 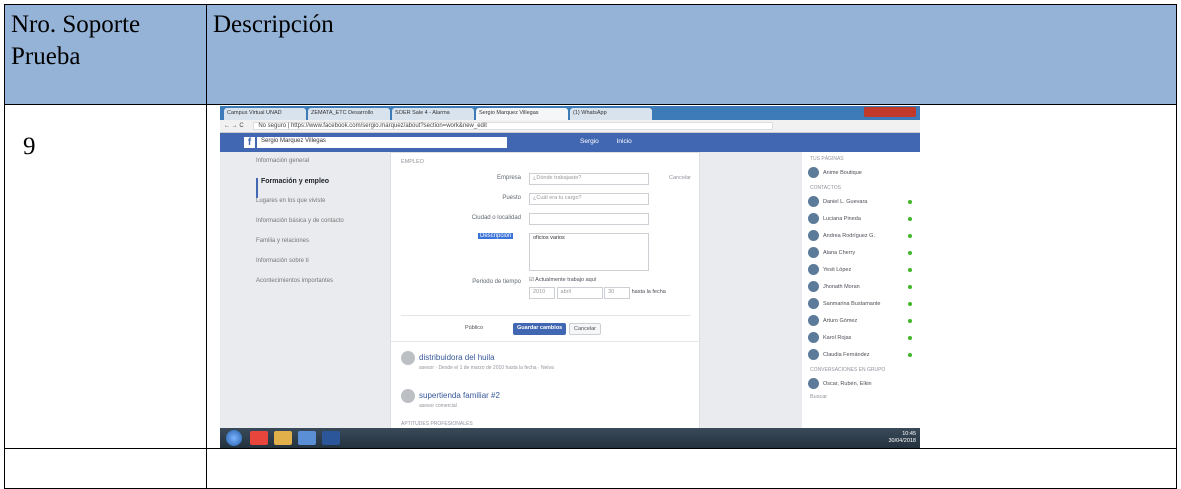 What do you see at coordinates (680, 178) in the screenshot?
I see `cancel-link: Cancelar` at bounding box center [680, 178].